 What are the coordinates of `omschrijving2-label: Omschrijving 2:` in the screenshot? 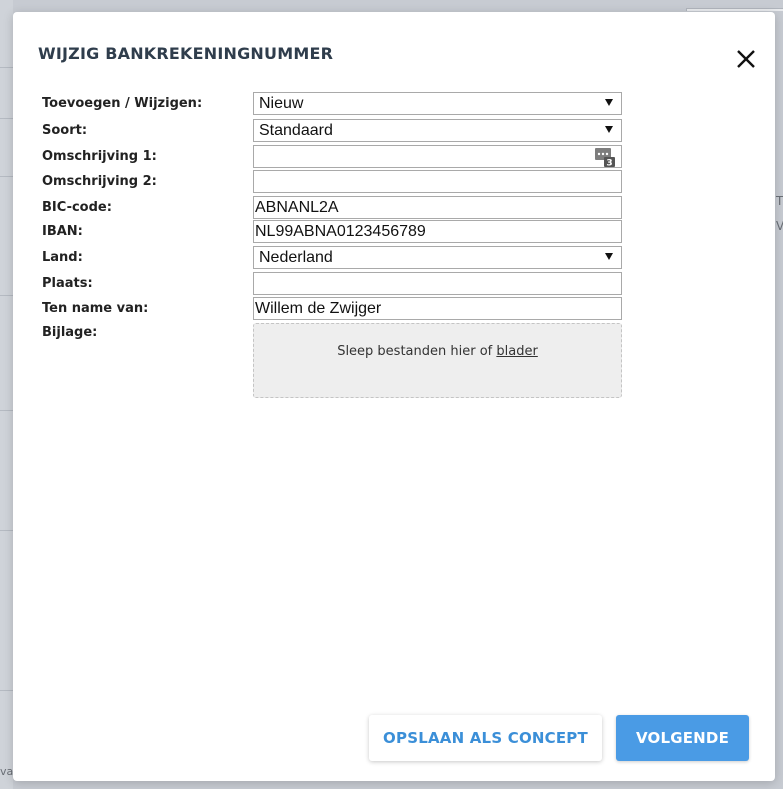 It's located at (99, 181).